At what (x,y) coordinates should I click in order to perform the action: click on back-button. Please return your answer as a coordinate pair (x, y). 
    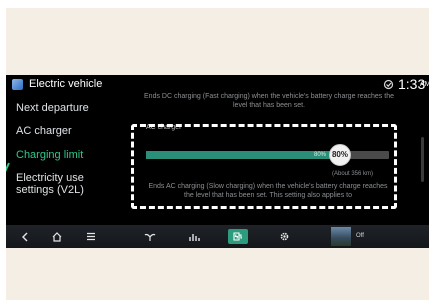
    Looking at the image, I should click on (25, 236).